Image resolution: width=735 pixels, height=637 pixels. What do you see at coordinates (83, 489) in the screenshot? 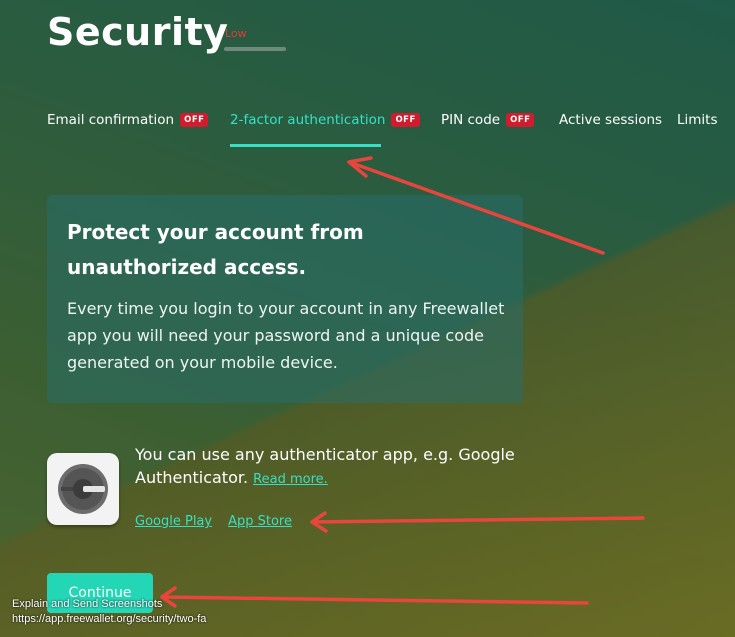
I see `authenticator-app-icon` at bounding box center [83, 489].